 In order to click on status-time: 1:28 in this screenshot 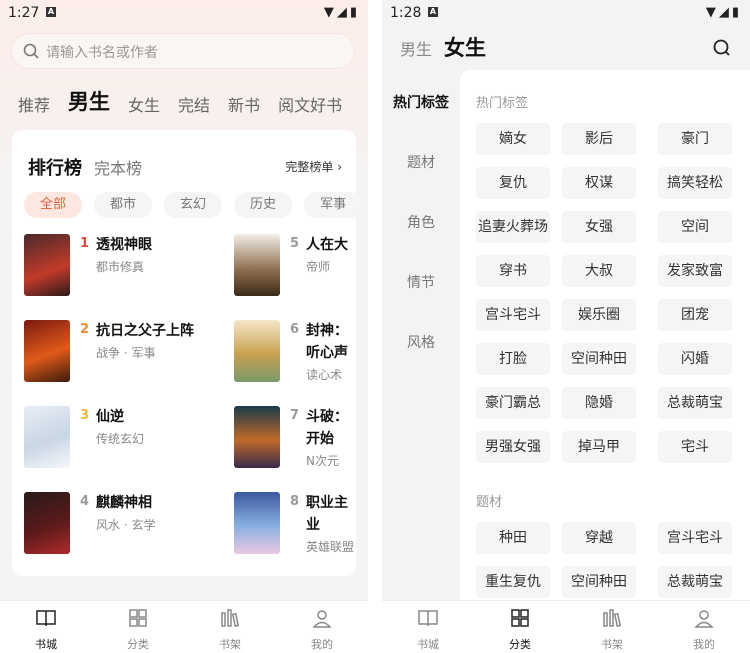, I will do `click(406, 13)`.